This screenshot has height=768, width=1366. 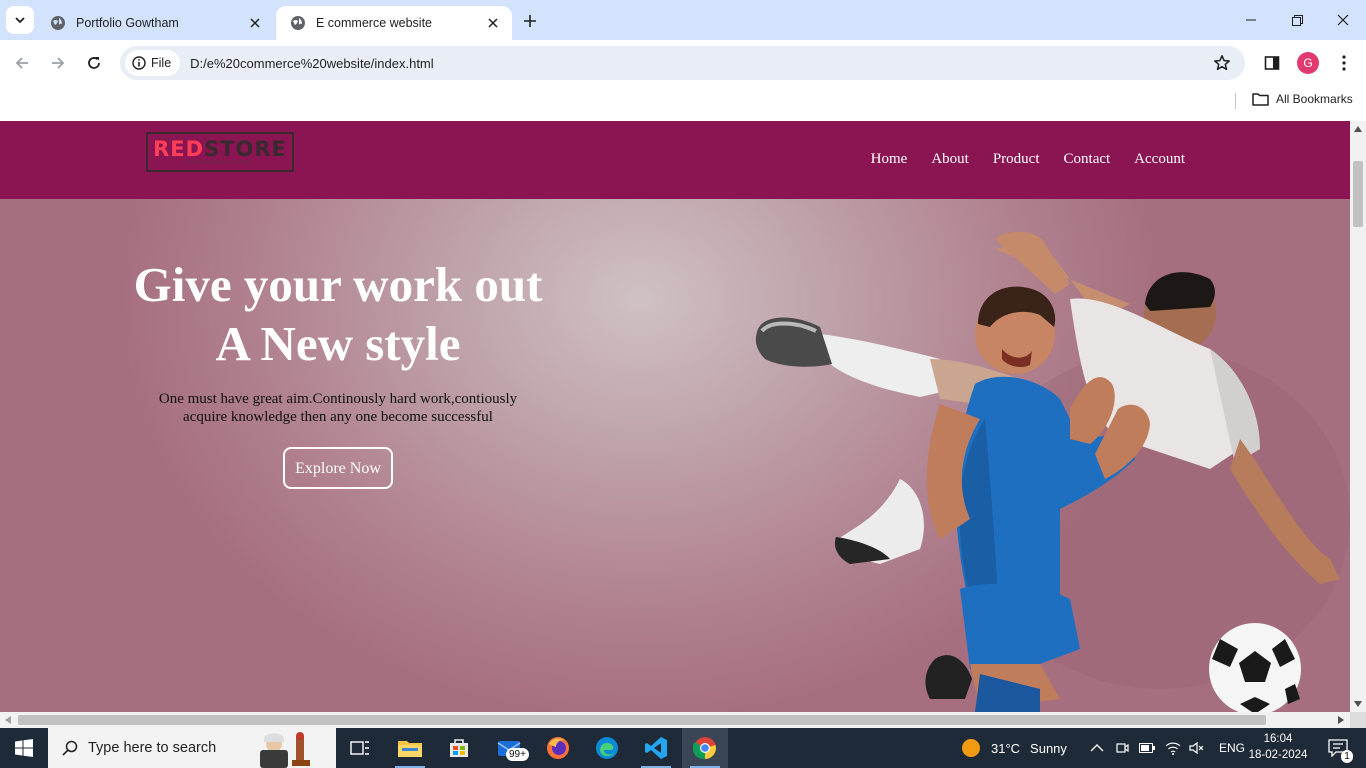 I want to click on start-button, so click(x=24, y=748).